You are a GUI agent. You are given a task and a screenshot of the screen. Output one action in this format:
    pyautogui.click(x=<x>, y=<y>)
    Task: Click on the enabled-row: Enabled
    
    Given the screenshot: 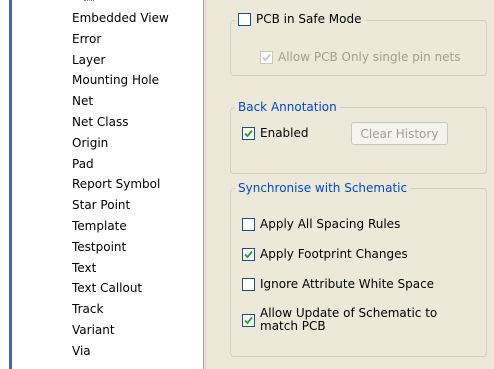 What is the action you would take?
    pyautogui.click(x=275, y=133)
    